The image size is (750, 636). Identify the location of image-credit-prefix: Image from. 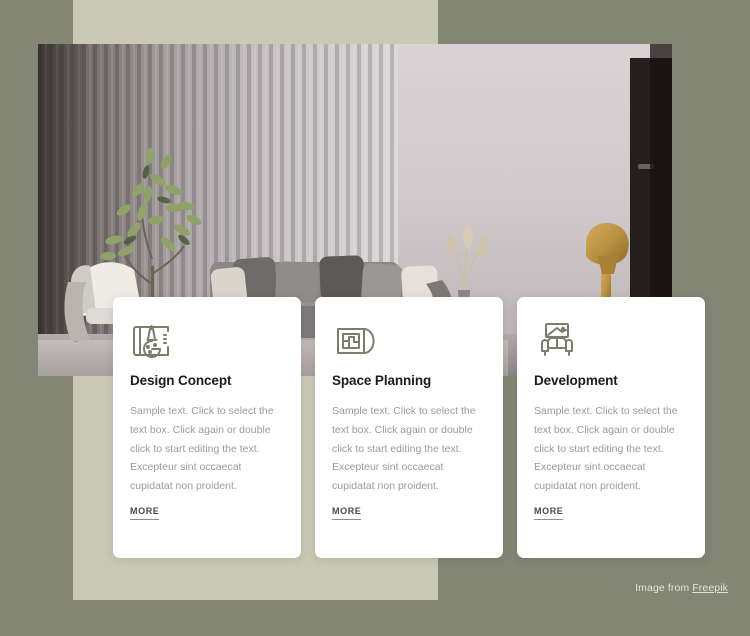
(664, 588).